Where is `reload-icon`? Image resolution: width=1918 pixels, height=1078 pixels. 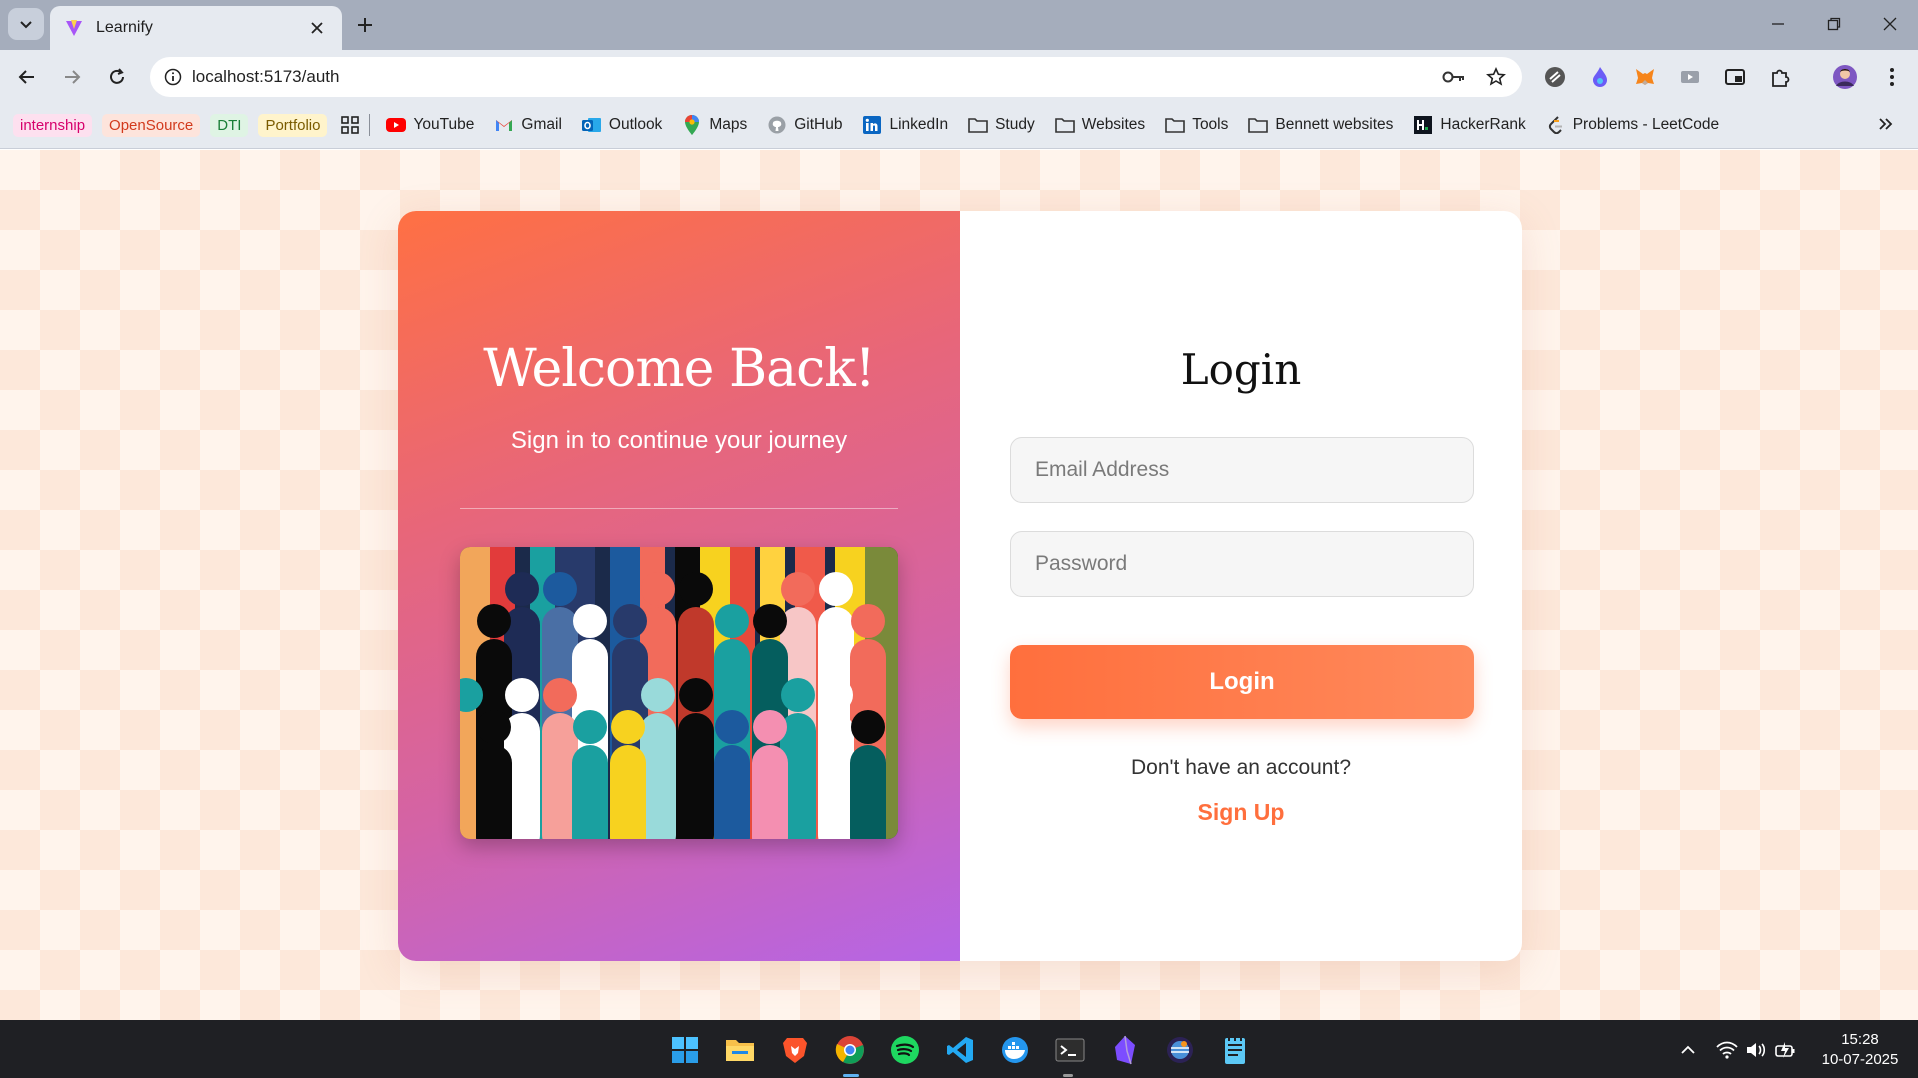
reload-icon is located at coordinates (117, 76).